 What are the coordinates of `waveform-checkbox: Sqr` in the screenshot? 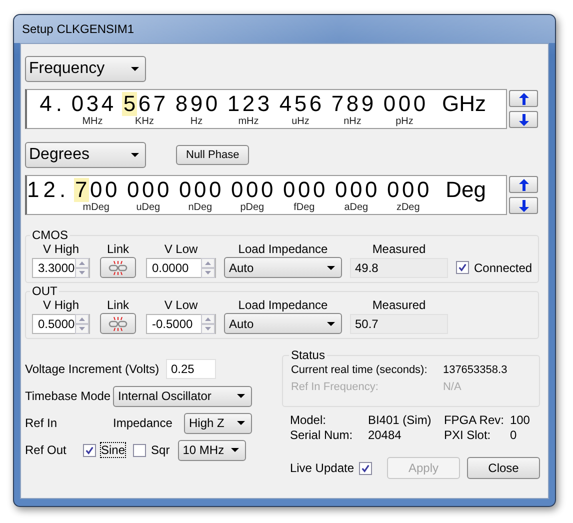 It's located at (151, 450).